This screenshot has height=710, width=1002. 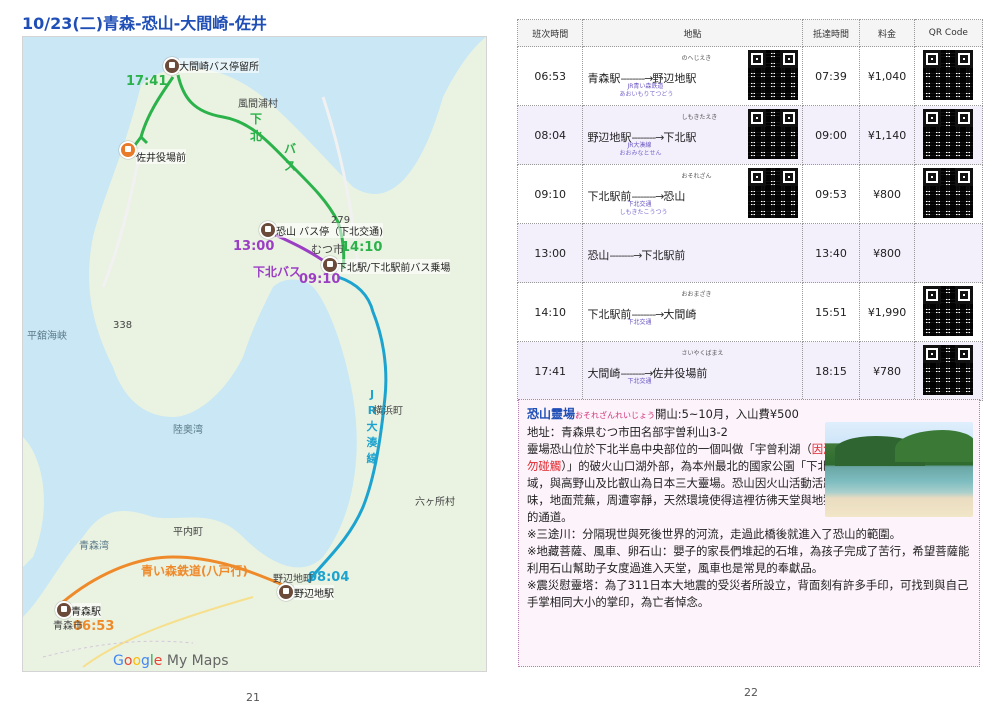 I want to click on place-hiranai: 平内町, so click(x=188, y=532).